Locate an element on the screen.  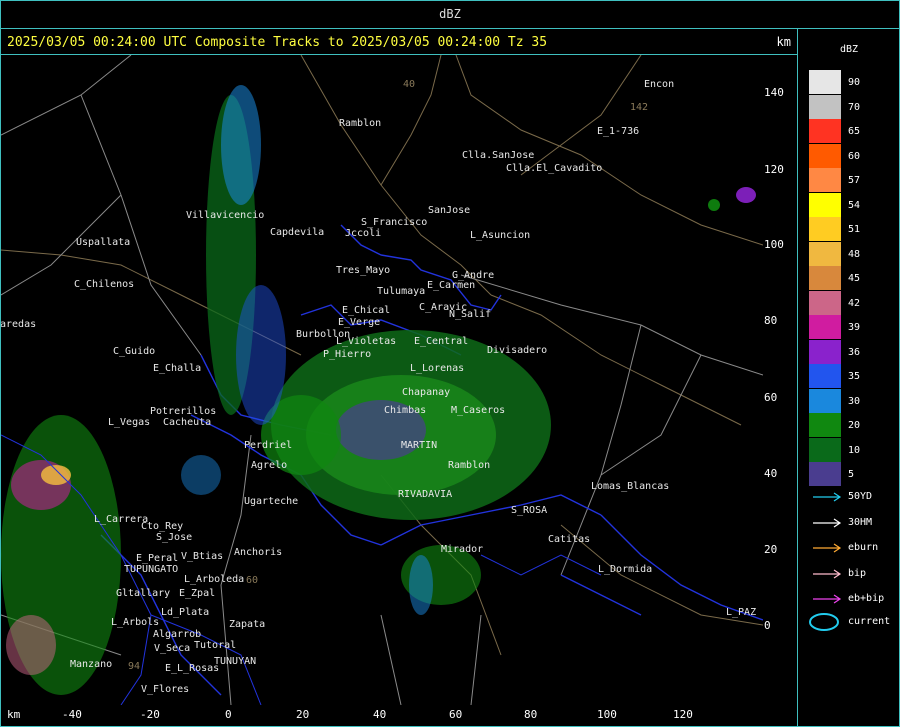
place-label: Encon is located at coordinates (659, 84).